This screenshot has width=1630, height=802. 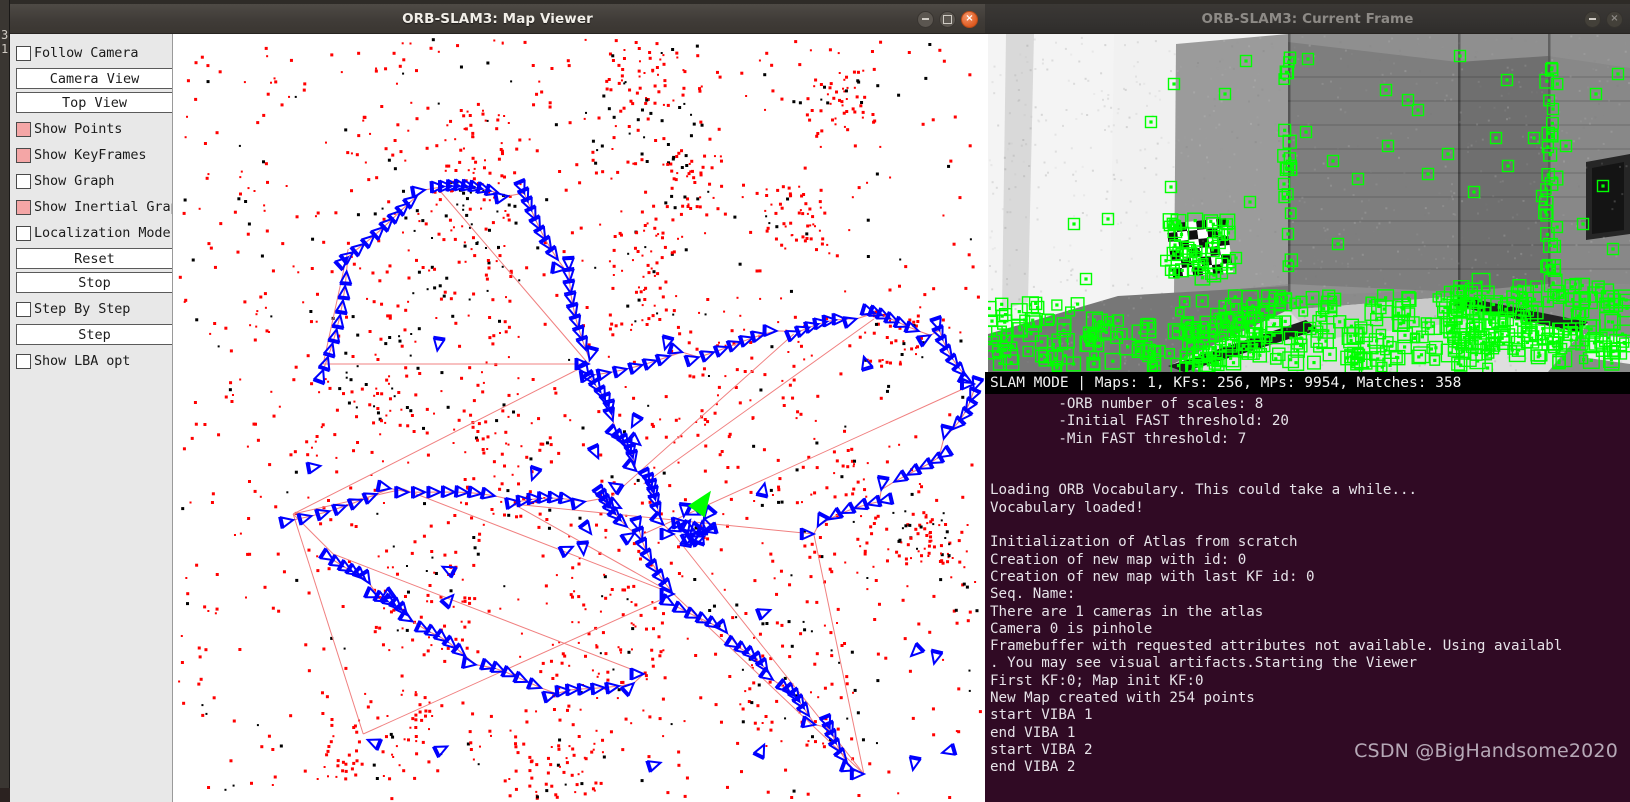 I want to click on show-keyframes-label: Show KeyFrames, so click(x=90, y=155).